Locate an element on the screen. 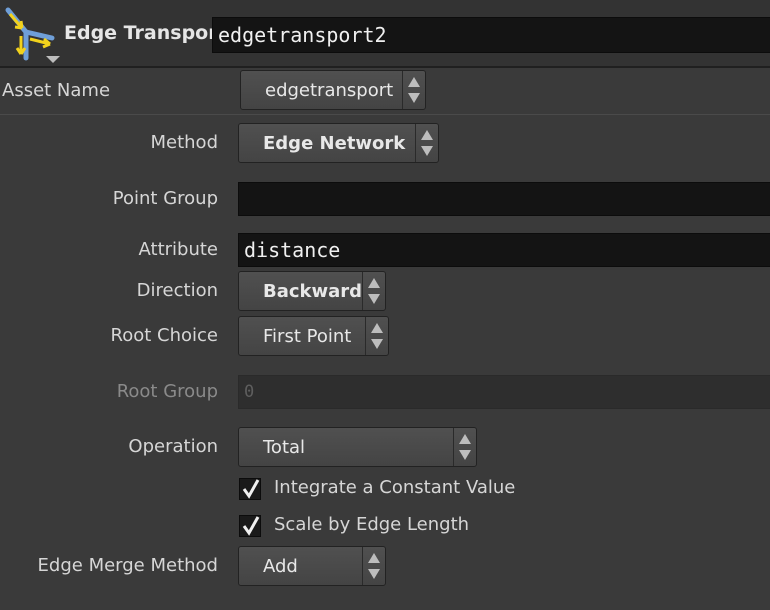 This screenshot has height=610, width=770. edge-merge-value: Add is located at coordinates (280, 566).